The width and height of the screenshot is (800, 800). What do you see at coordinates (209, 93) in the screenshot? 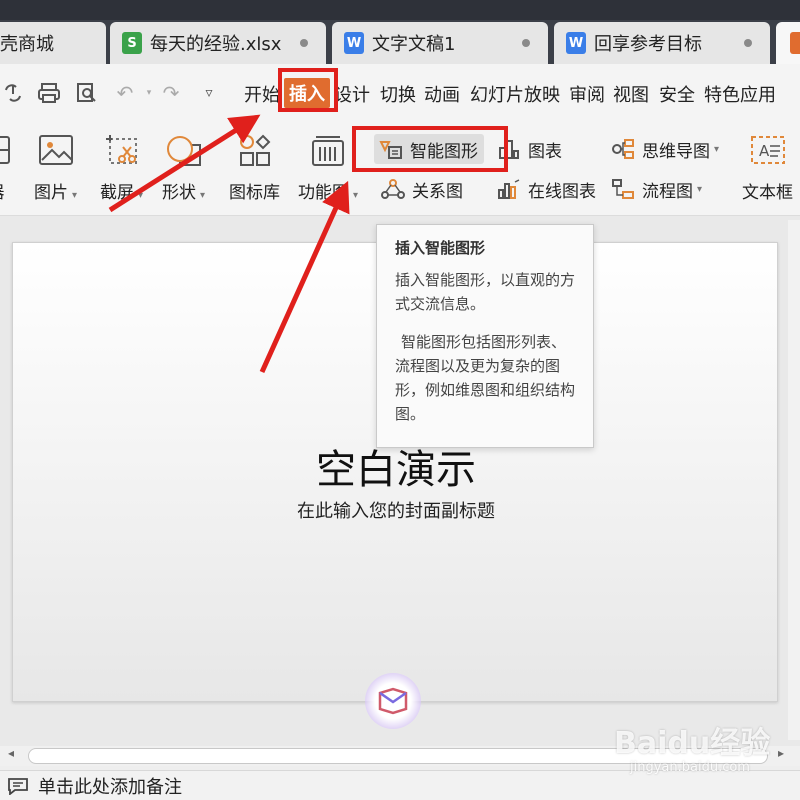
I see `customize-toolbar-icon: ▿` at bounding box center [209, 93].